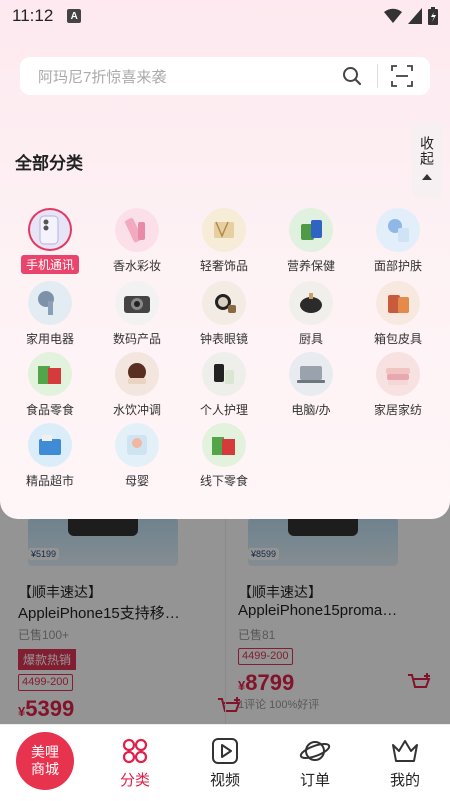 The height and width of the screenshot is (801, 450). Describe the element at coordinates (223, 266) in the screenshot. I see `category-label: 轻奢饰品` at that location.